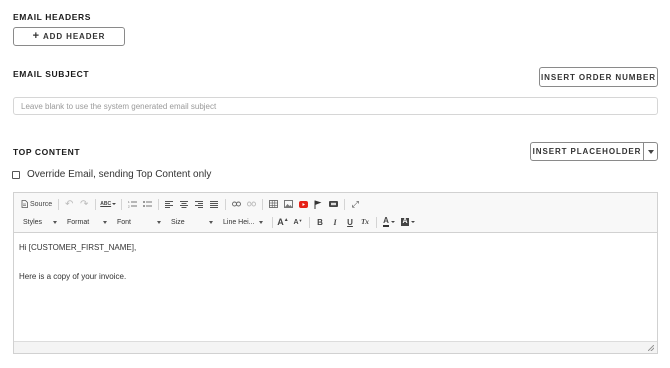  I want to click on remove-format-button: Tx, so click(365, 222).